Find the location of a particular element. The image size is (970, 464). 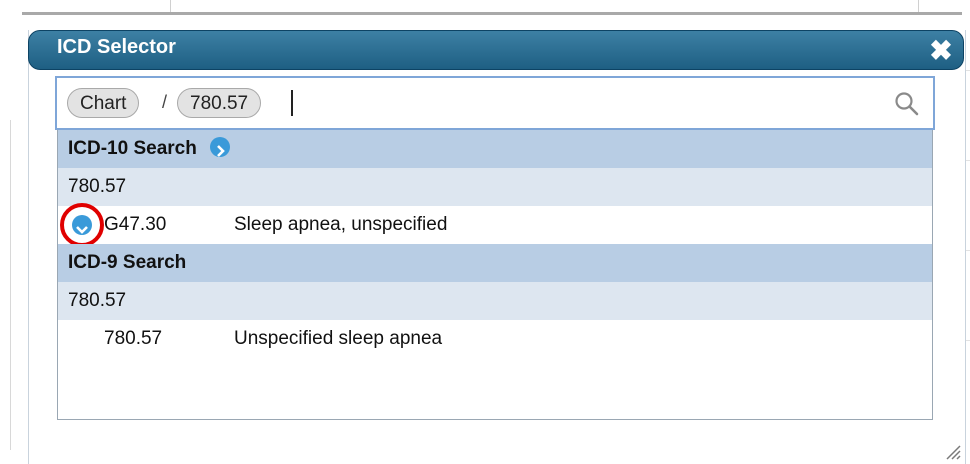

result-description: Sleep apnea, unspecified is located at coordinates (341, 224).